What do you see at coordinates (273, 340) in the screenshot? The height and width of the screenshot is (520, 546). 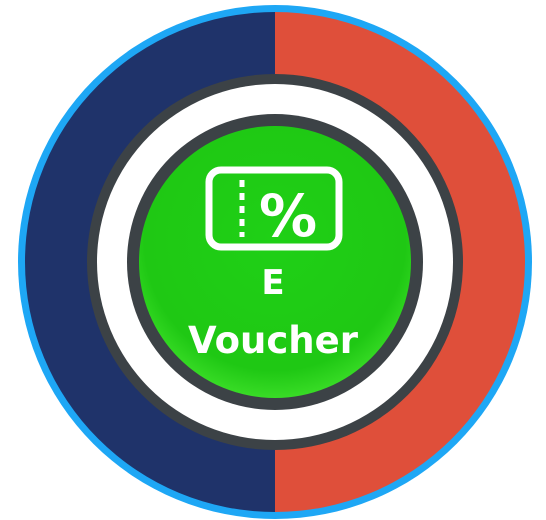 I see `label-line-2: Voucher` at bounding box center [273, 340].